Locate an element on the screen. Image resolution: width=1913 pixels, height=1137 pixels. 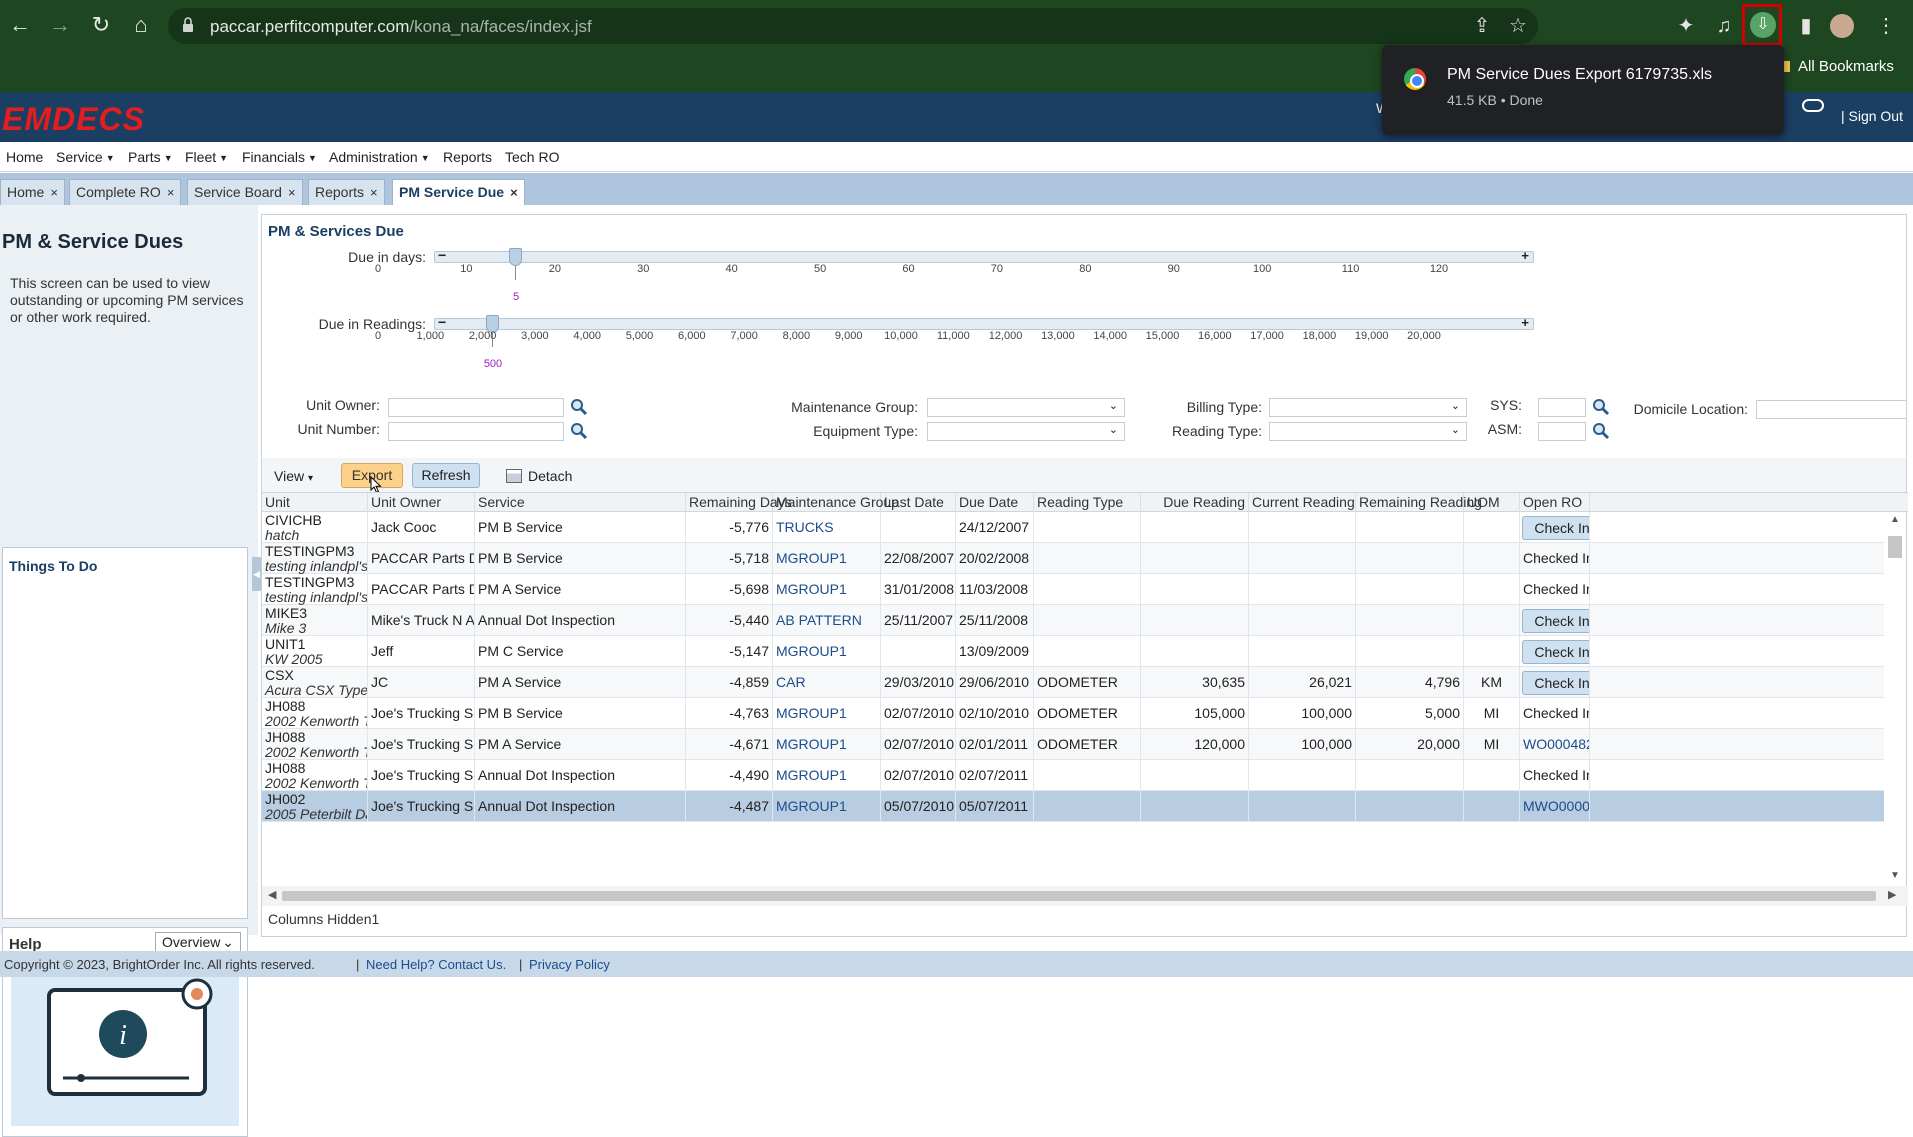
unit-cell: MIKE3 Mike 3 is located at coordinates (315, 620).